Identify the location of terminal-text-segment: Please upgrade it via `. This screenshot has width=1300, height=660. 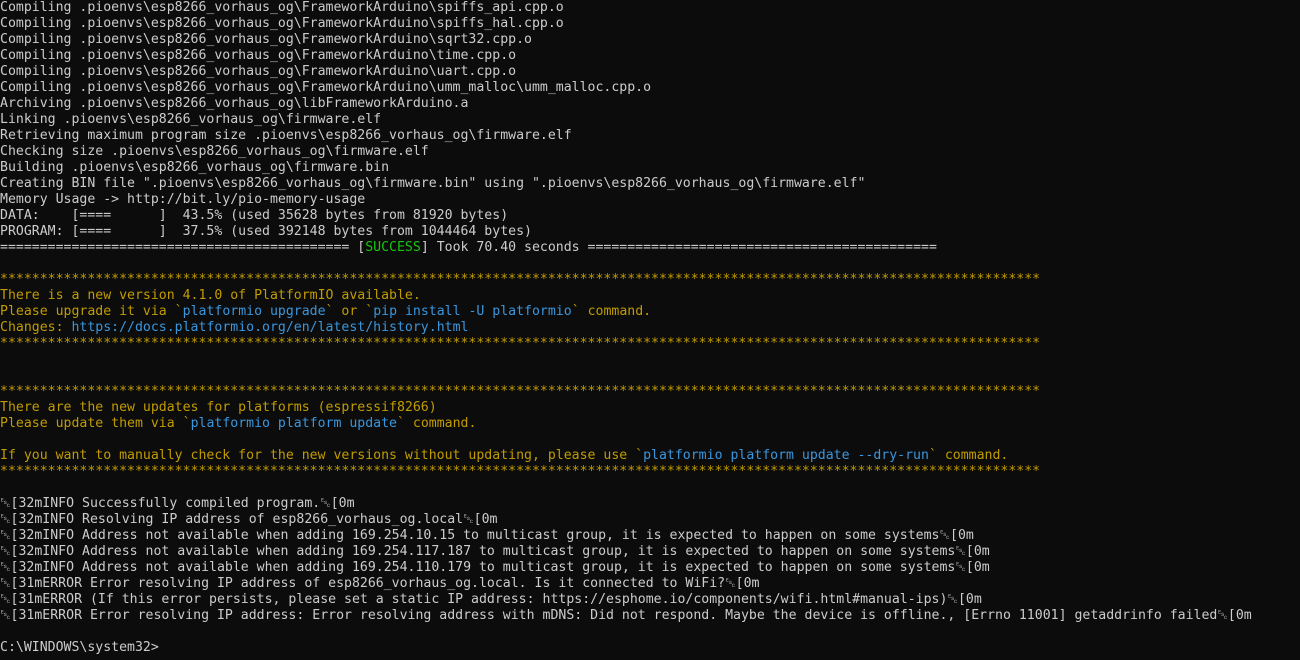
(91, 311).